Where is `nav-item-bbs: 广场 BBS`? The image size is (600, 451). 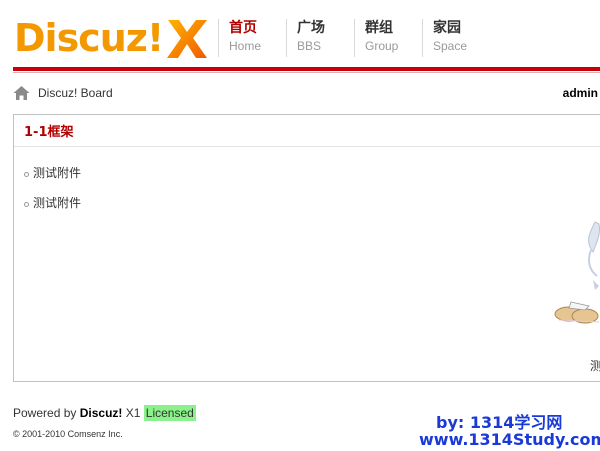 nav-item-bbs: 广场 BBS is located at coordinates (320, 38).